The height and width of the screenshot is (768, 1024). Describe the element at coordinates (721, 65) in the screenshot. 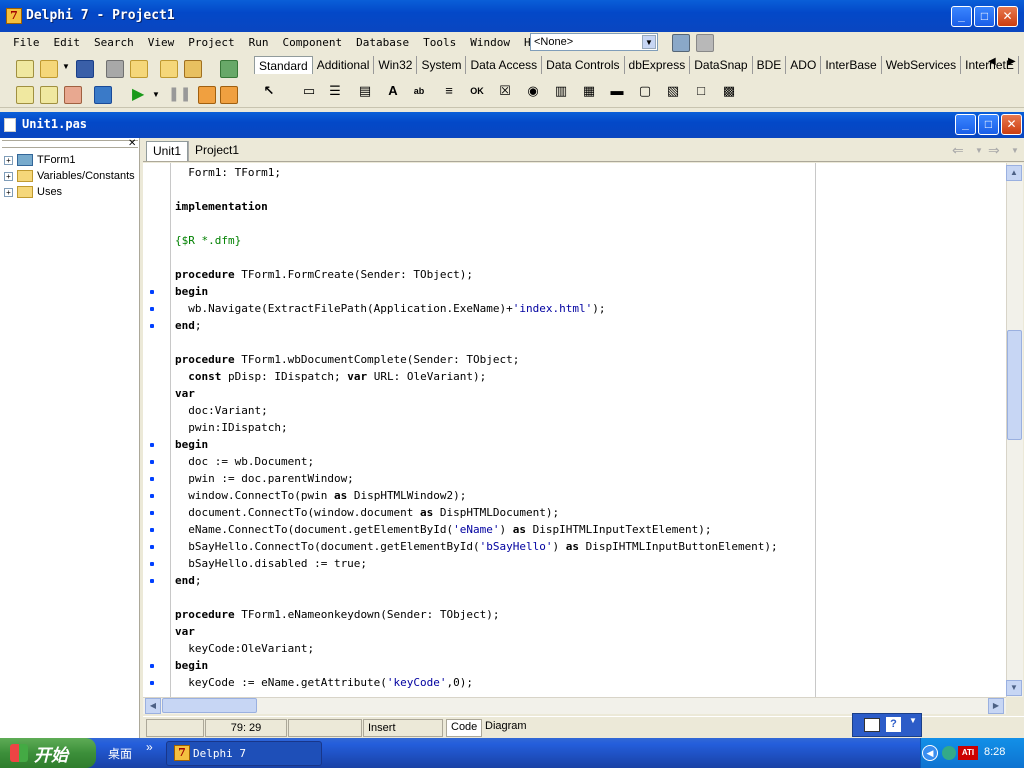

I see `palette-tab-datasnap: DataSnap` at that location.